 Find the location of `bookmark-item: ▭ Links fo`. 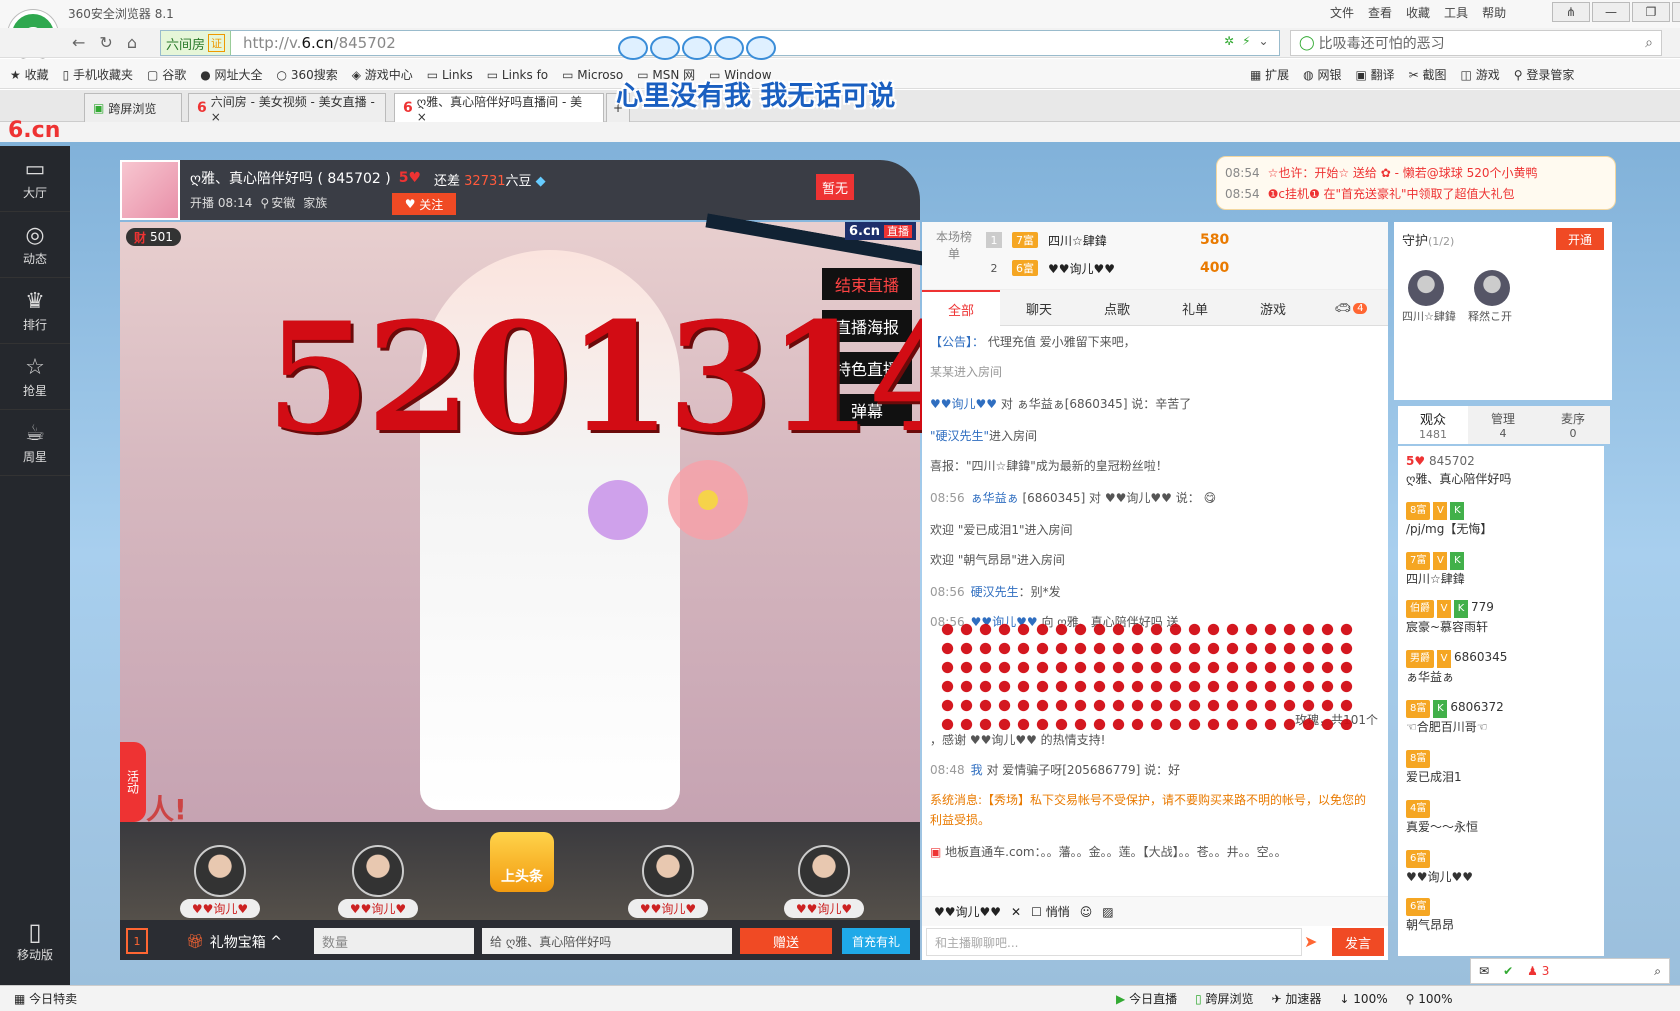

bookmark-item: ▭ Links fo is located at coordinates (517, 75).